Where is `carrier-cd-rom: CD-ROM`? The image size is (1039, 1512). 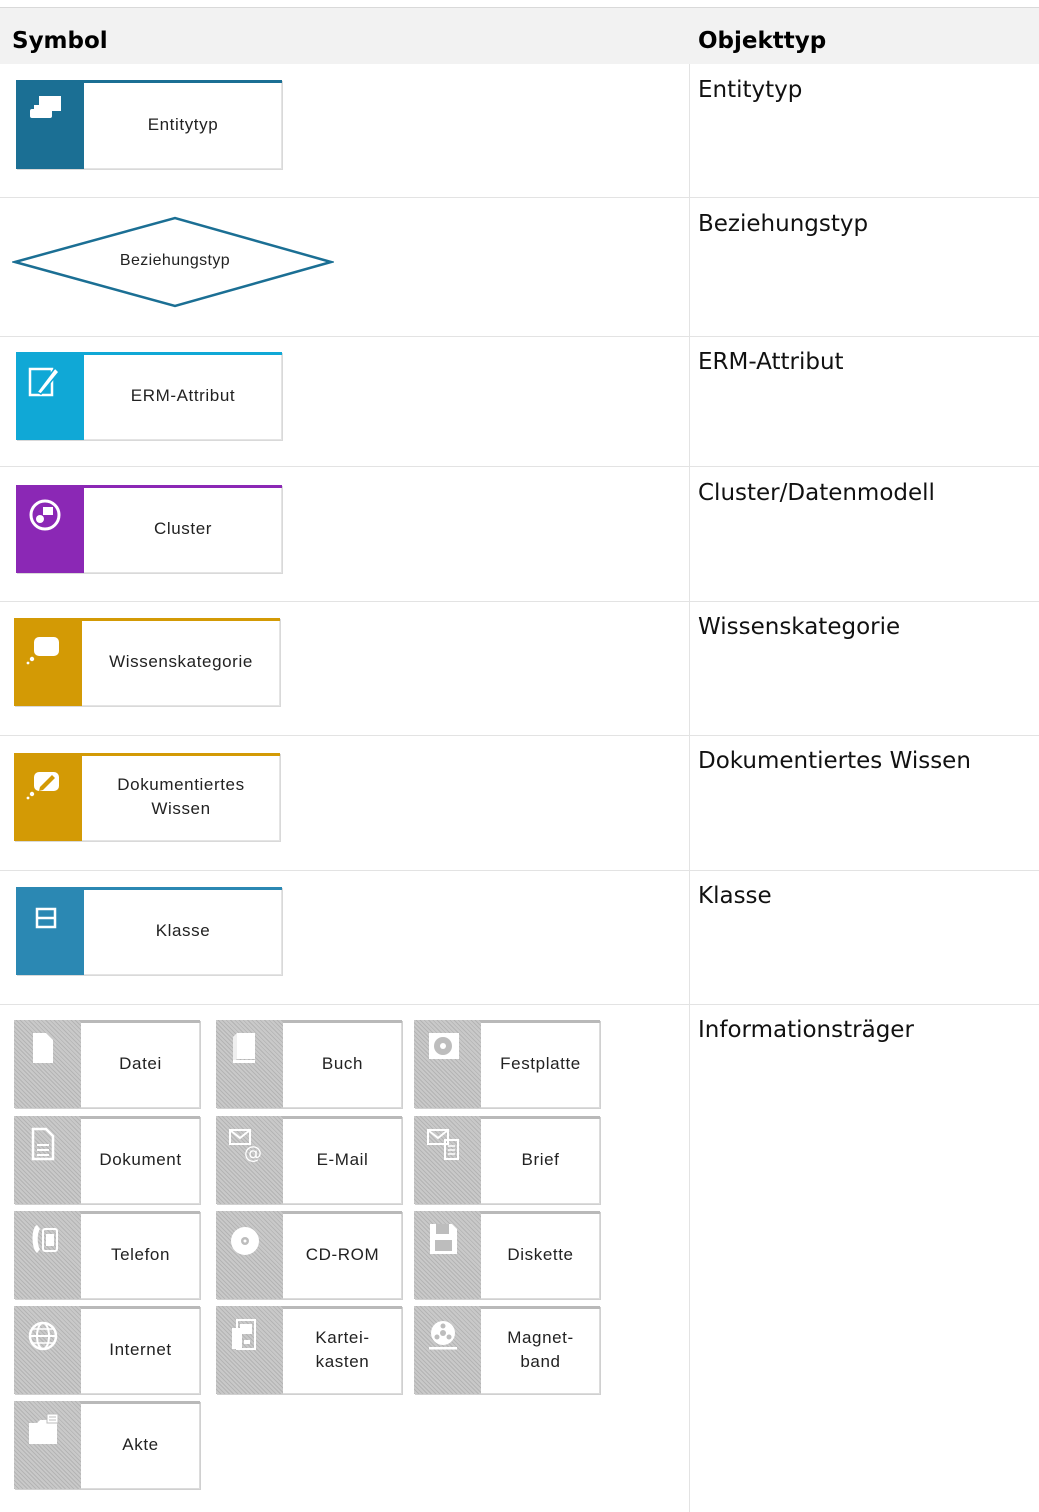
carrier-cd-rom: CD-ROM is located at coordinates (309, 1255).